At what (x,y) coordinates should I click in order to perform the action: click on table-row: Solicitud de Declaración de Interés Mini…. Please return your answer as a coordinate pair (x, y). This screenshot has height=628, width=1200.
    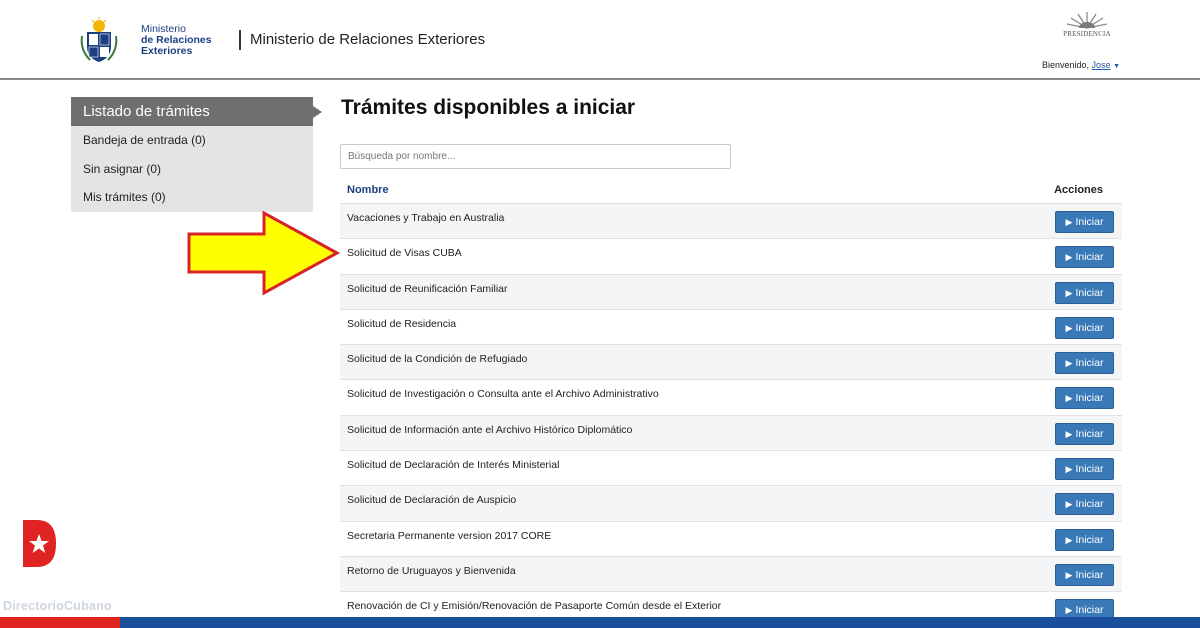
    Looking at the image, I should click on (731, 469).